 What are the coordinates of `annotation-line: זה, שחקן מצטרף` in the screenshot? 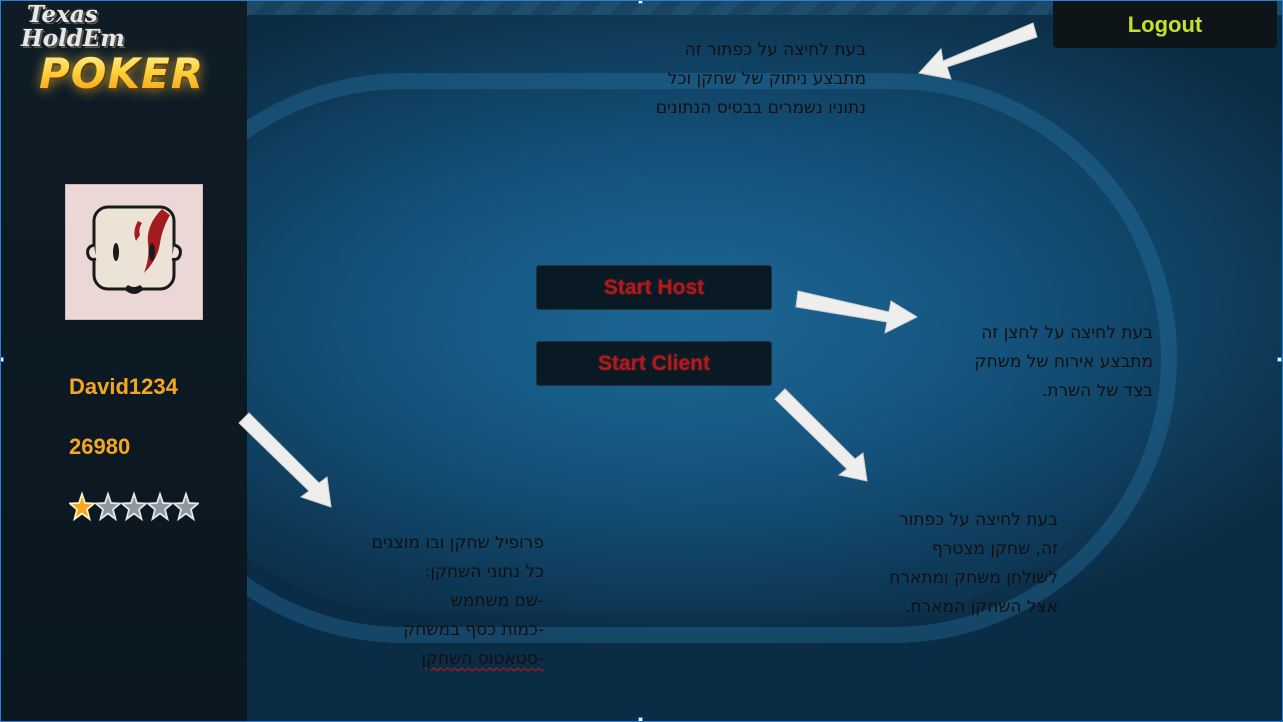 It's located at (994, 549).